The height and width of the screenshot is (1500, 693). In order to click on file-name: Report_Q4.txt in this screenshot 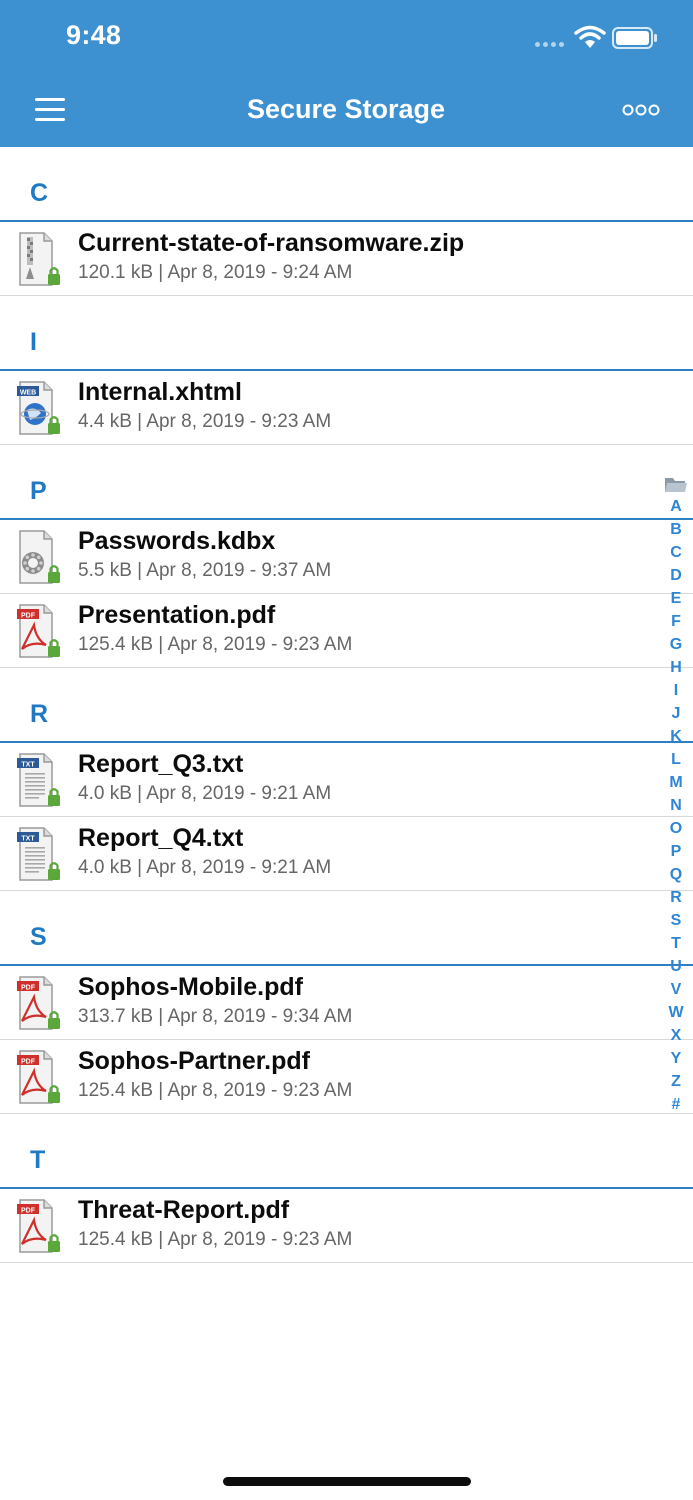, I will do `click(161, 838)`.